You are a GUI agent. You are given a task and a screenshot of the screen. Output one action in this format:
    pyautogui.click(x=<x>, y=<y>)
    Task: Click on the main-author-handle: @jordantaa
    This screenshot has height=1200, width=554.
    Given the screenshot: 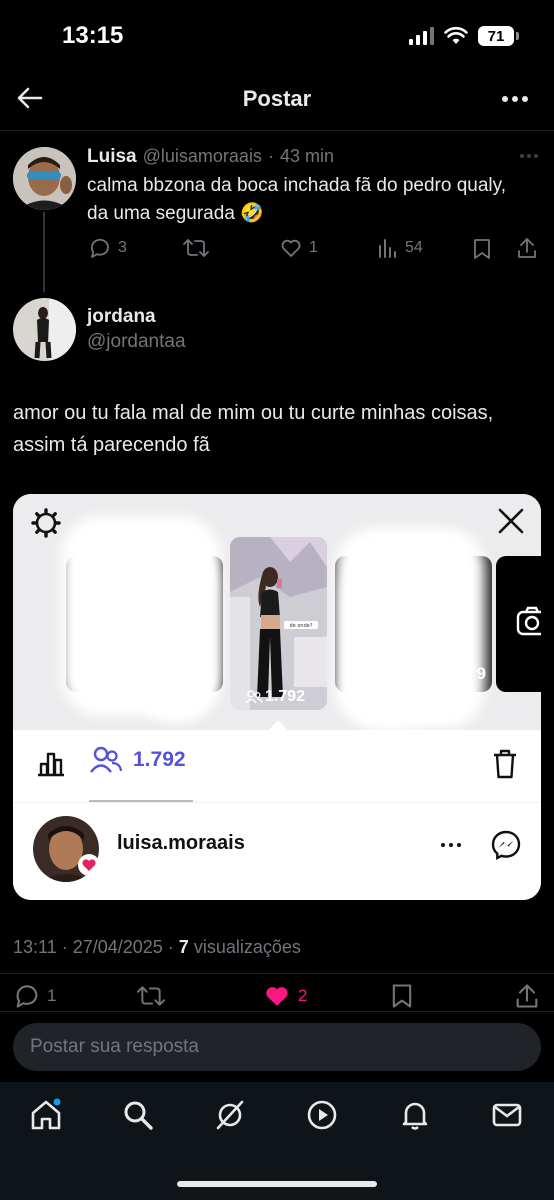 What is the action you would take?
    pyautogui.click(x=136, y=342)
    